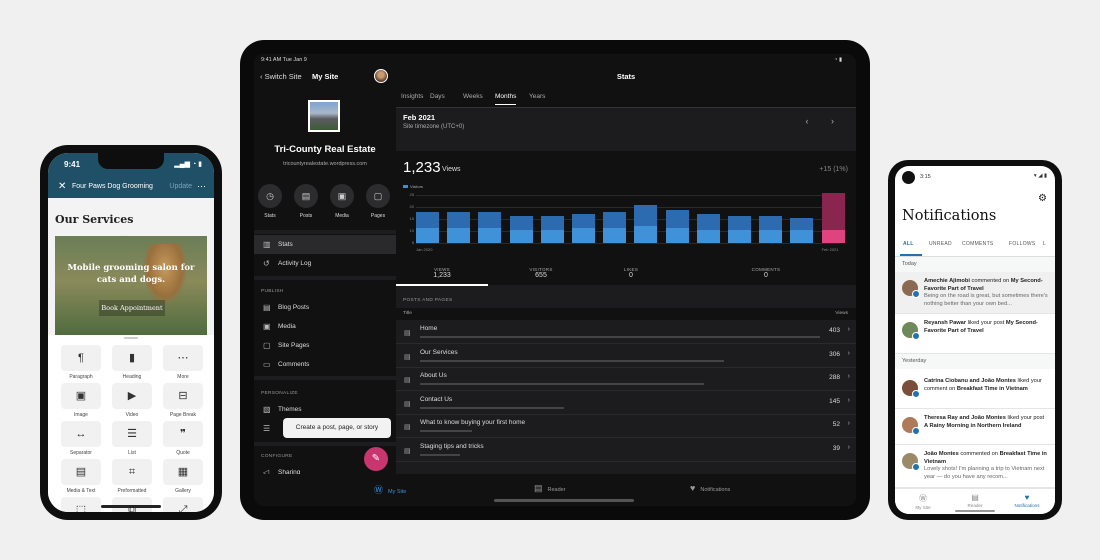  I want to click on quick-action-pages: ▢ Pages, so click(378, 201).